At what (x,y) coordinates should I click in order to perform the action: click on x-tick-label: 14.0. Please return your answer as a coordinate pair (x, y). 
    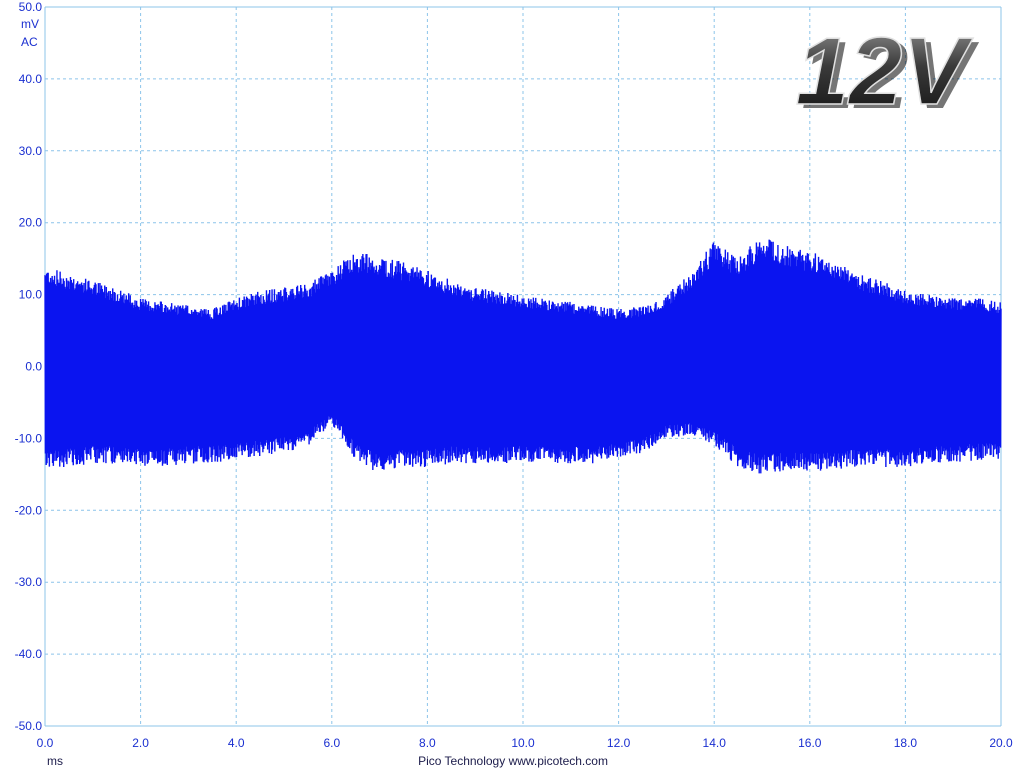
    Looking at the image, I should click on (715, 743).